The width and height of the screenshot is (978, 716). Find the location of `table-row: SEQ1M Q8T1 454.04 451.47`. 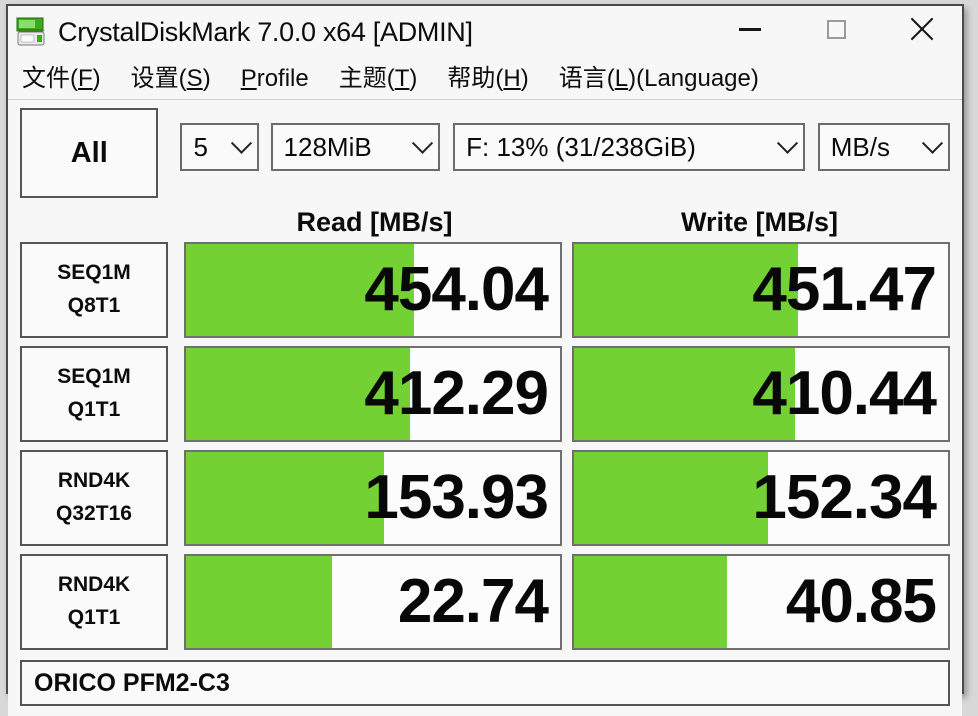

table-row: SEQ1M Q8T1 454.04 451.47 is located at coordinates (485, 290).